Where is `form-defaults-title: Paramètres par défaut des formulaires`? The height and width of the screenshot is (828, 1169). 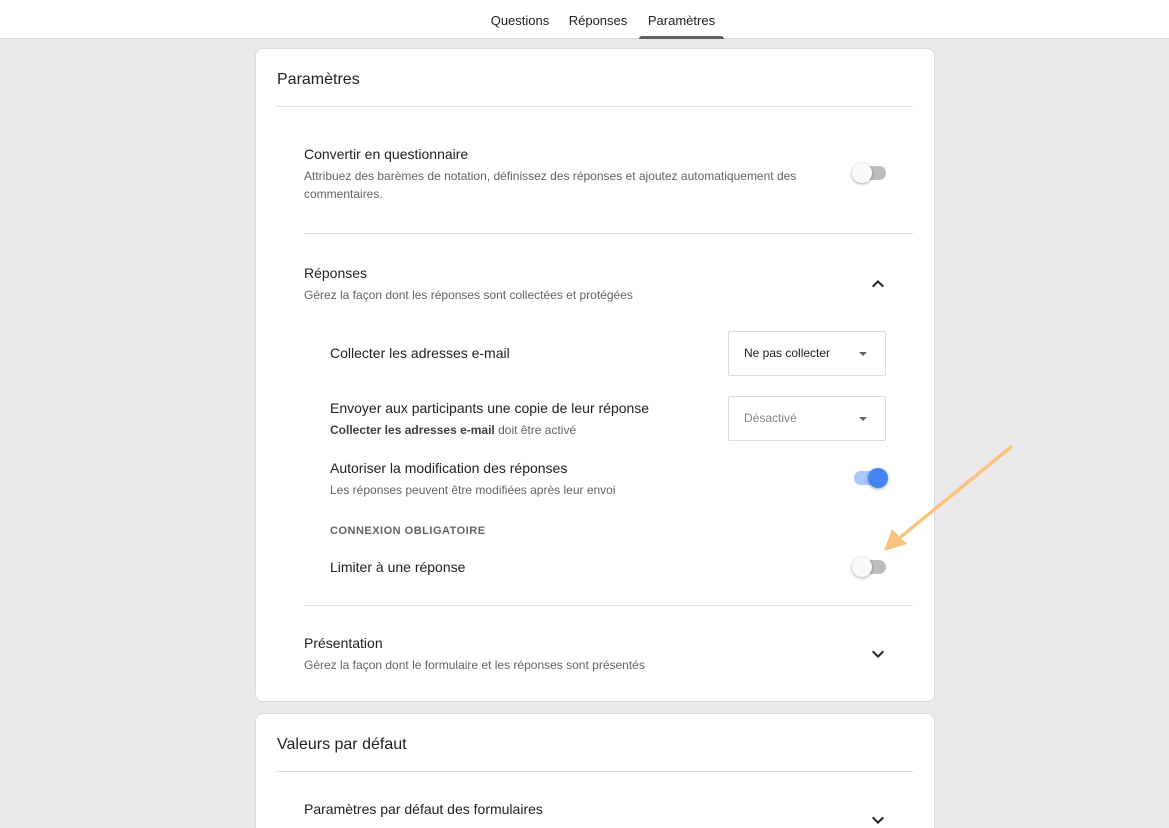 form-defaults-title: Paramètres par défaut des formulaires is located at coordinates (423, 809).